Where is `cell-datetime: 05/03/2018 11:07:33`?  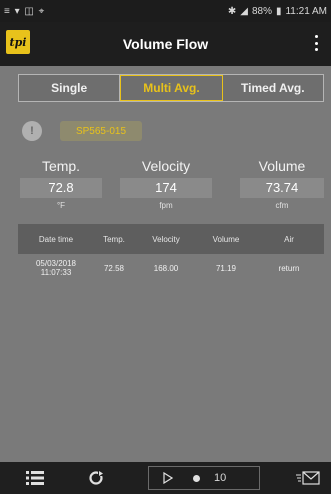
cell-datetime: 05/03/2018 11:07:33 is located at coordinates (56, 268).